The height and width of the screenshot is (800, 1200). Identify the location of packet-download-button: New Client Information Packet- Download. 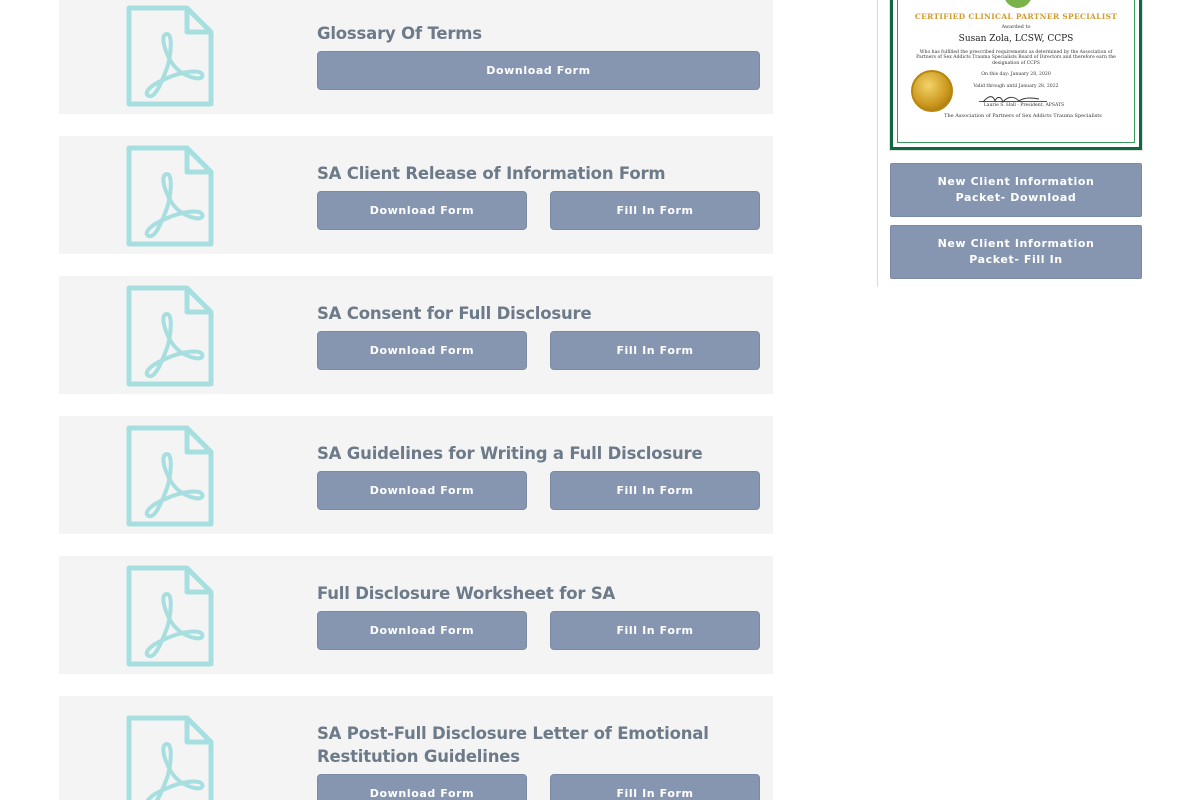
(1016, 190).